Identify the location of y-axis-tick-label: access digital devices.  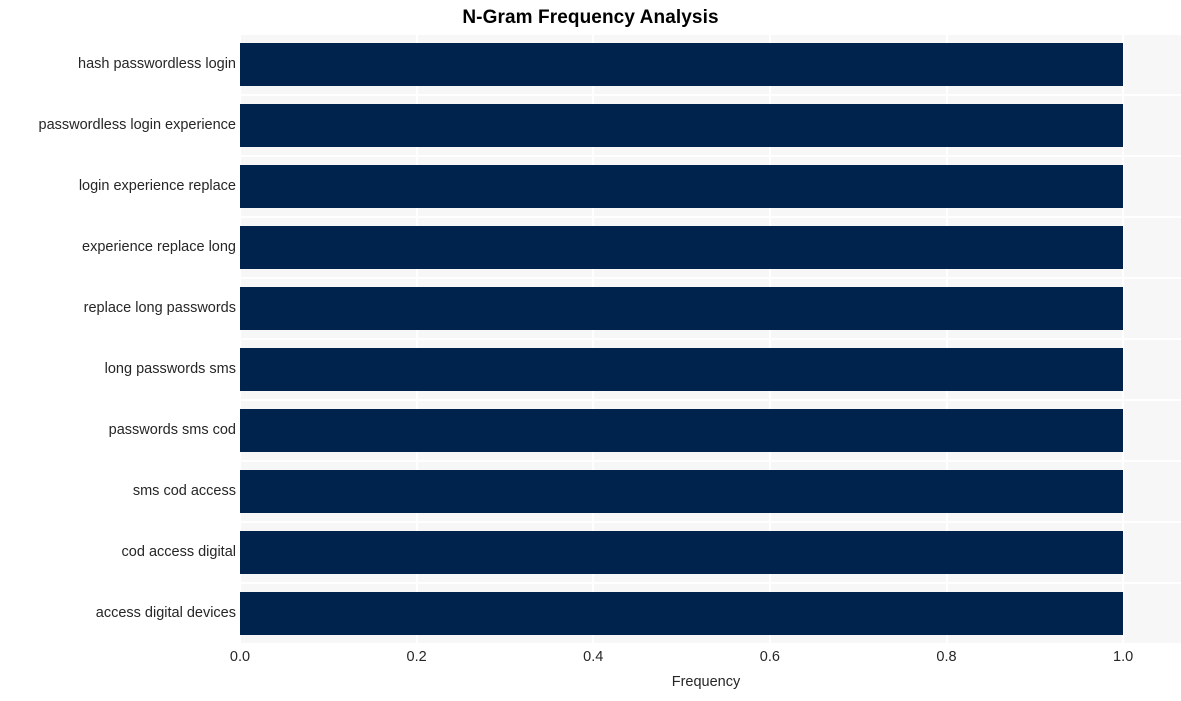
(165, 613).